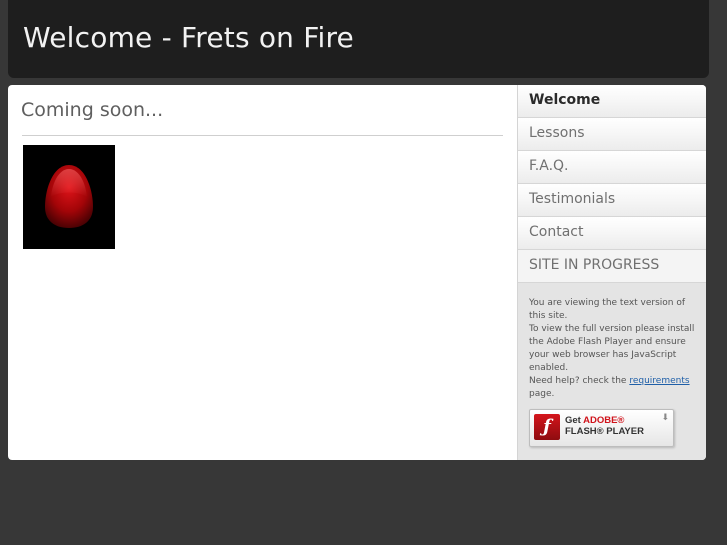 The width and height of the screenshot is (727, 545). I want to click on get-flash-player-button: ƒ Get ADOBE® FLASH® PLAYER ⬇, so click(601, 428).